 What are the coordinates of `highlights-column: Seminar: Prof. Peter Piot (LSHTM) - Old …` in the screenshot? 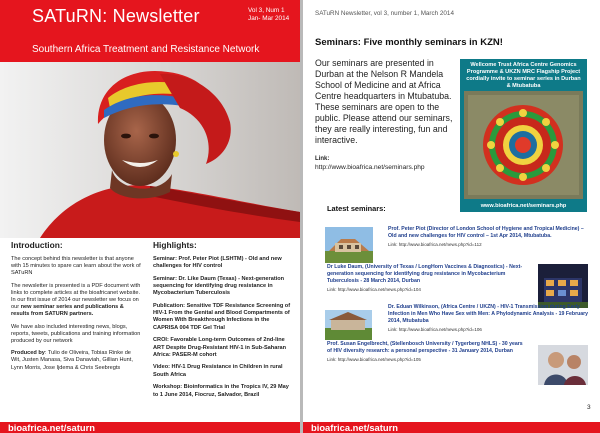 It's located at (223, 330).